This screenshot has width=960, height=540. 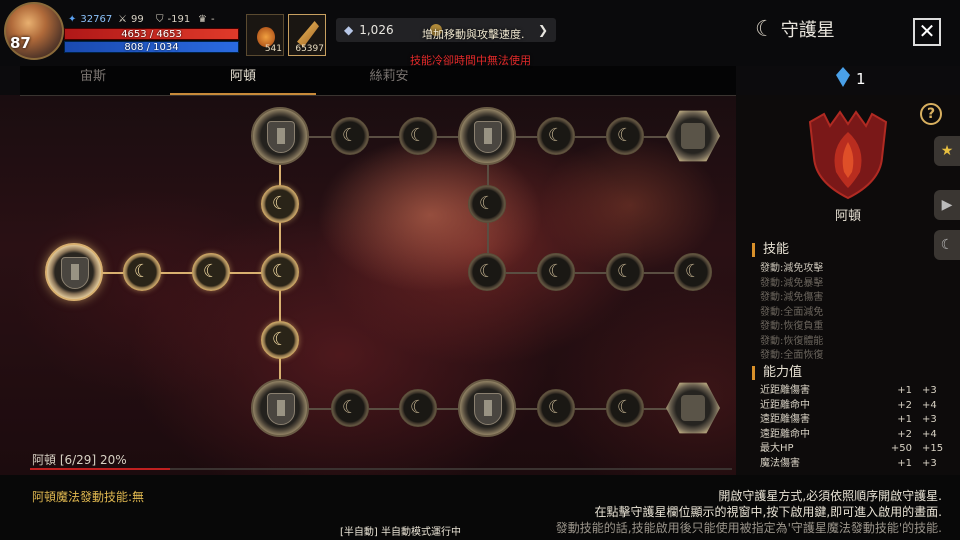 I want to click on power-value: 32767, so click(x=96, y=19).